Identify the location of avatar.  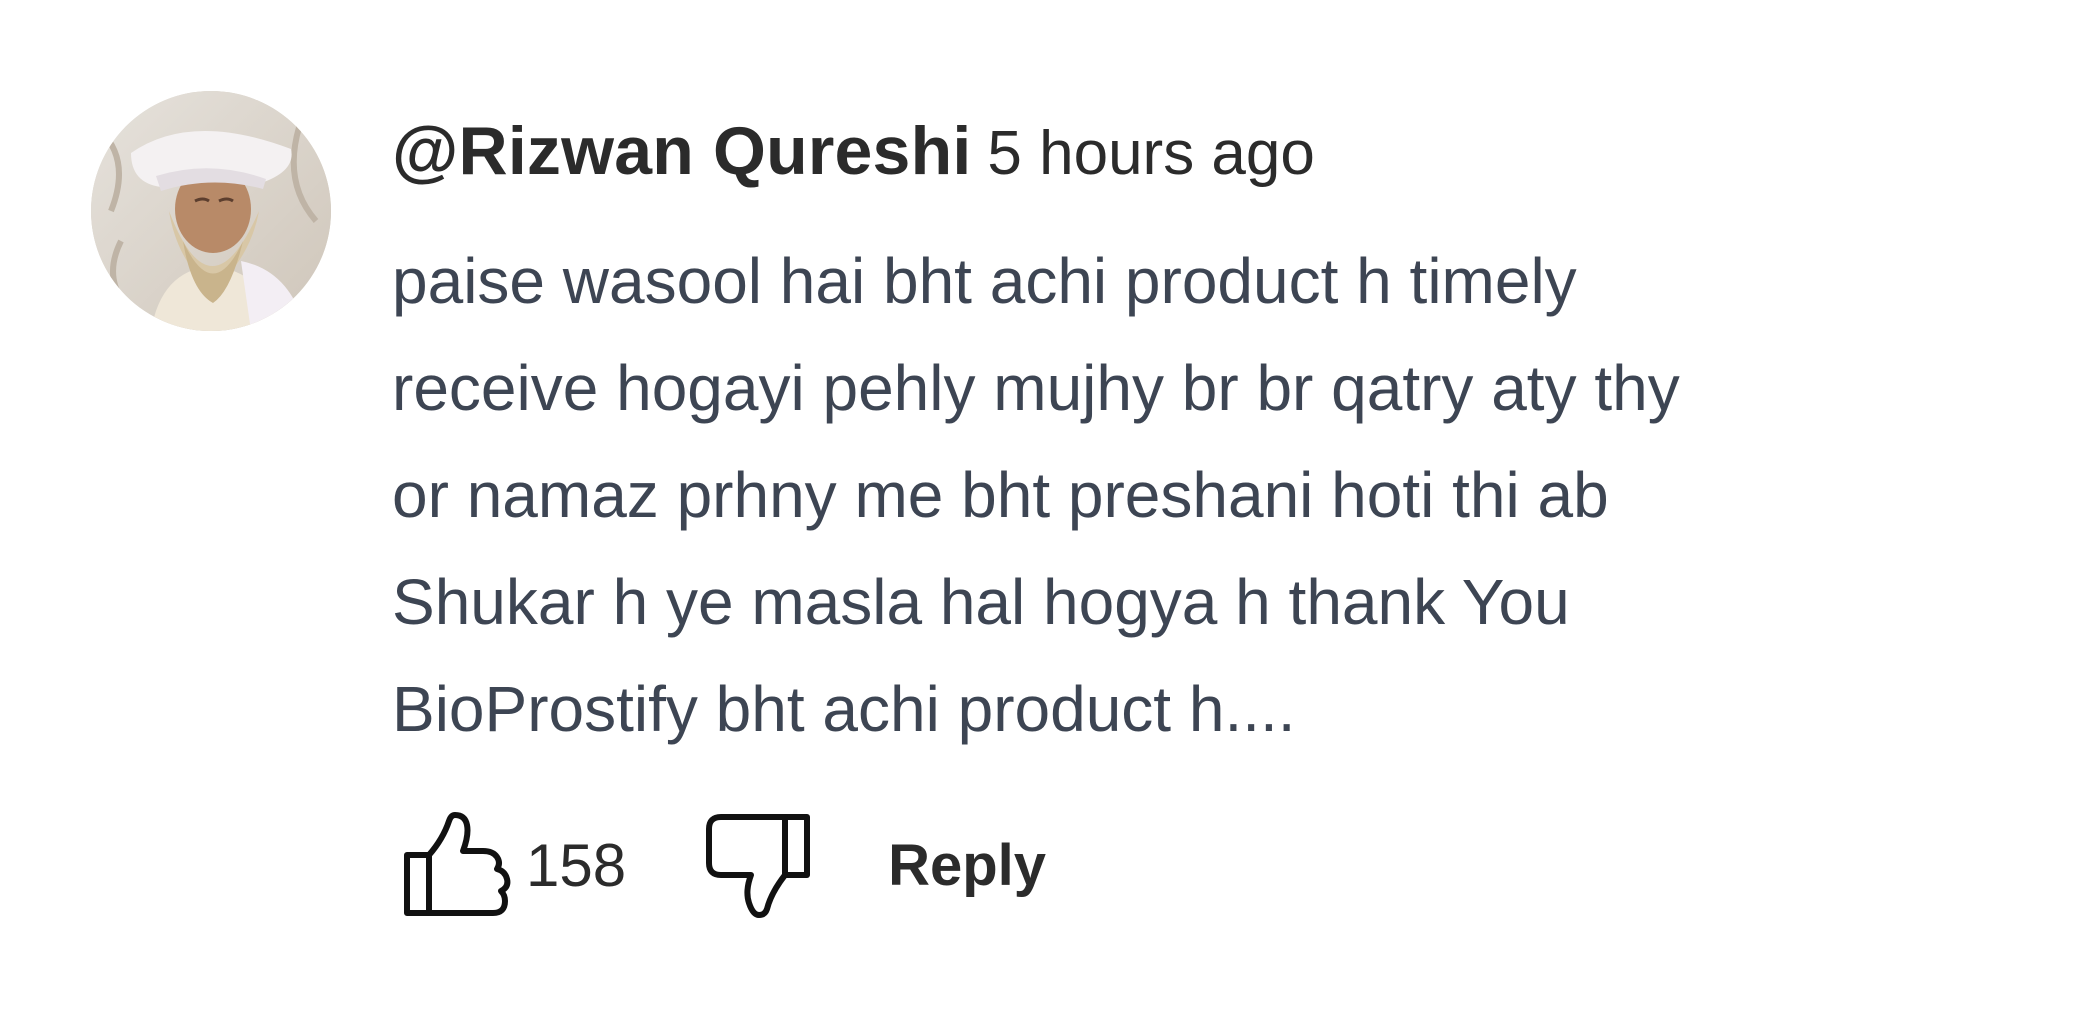
(211, 211).